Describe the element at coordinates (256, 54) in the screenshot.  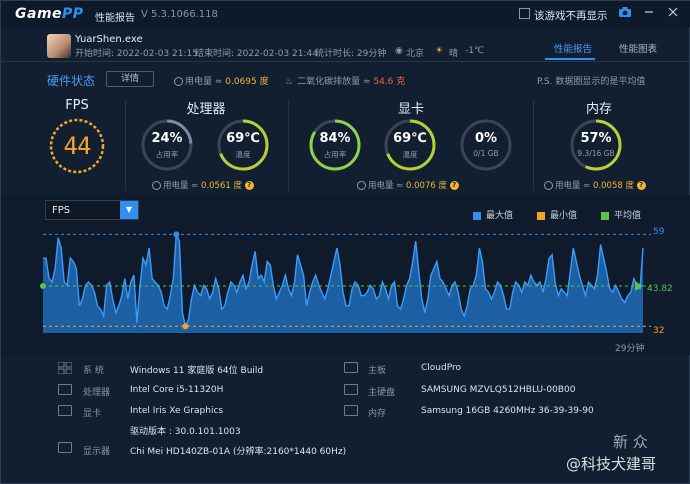
I see `end-time: 结束时间: 2022-02-03 21:44` at that location.